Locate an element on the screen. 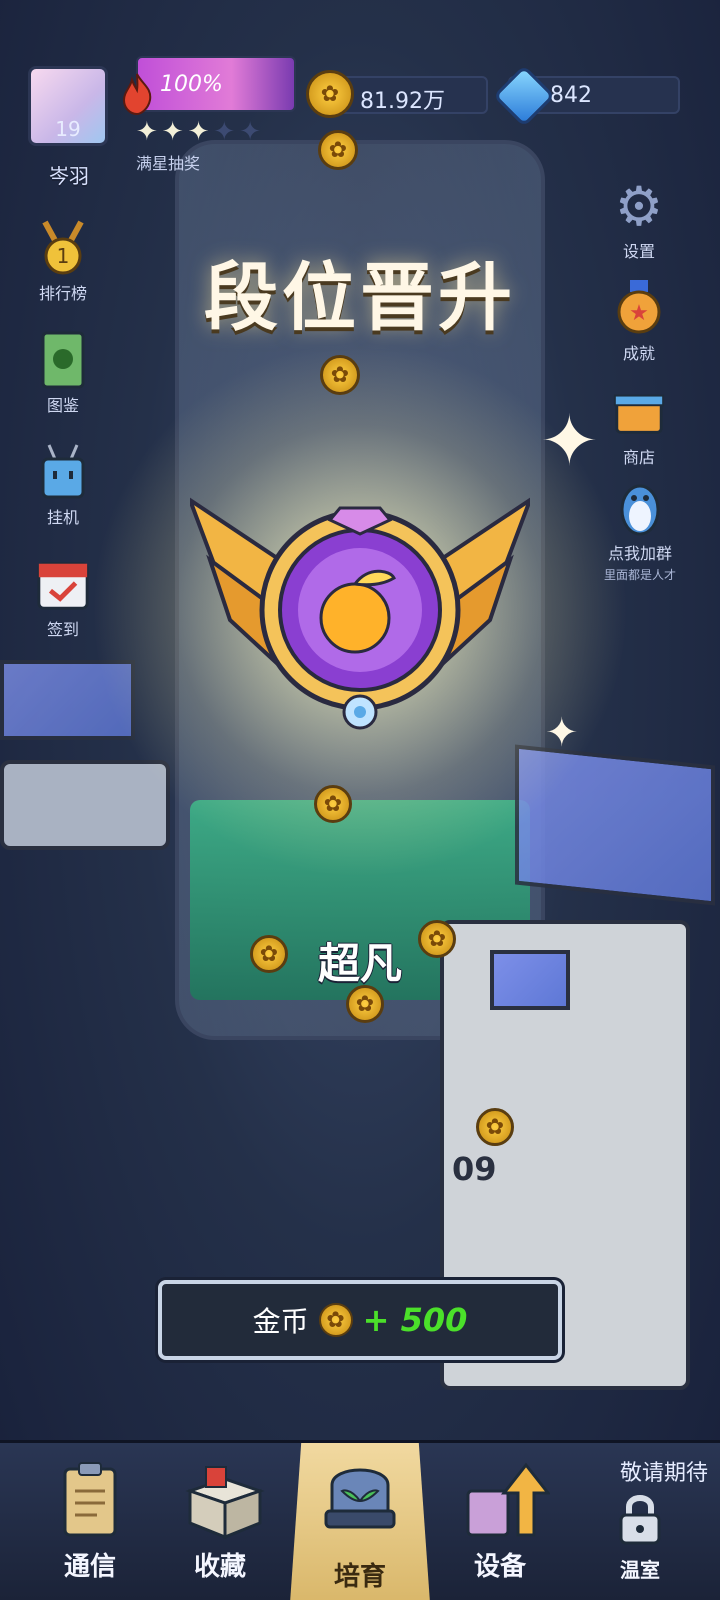 Image resolution: width=720 pixels, height=1600 pixels. side-btn-shop: 商店 is located at coordinates (639, 426).